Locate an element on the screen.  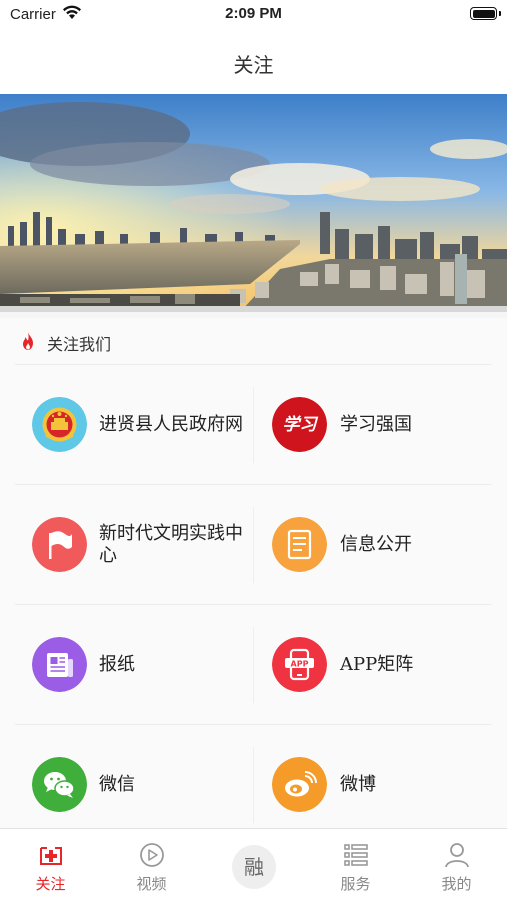
section-title: 关注我们 is located at coordinates (79, 344).